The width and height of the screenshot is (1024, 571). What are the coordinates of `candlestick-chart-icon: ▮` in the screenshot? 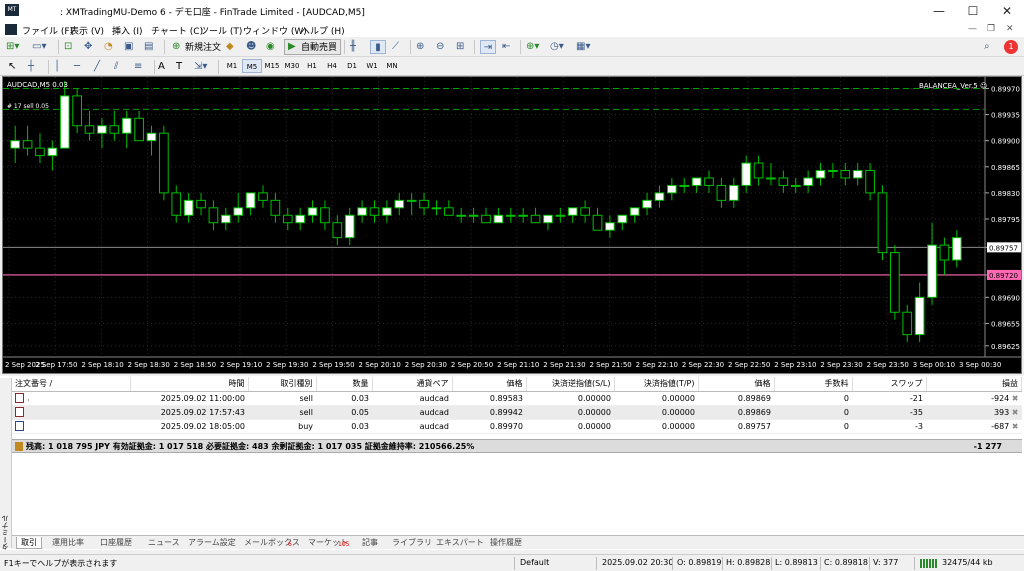 It's located at (378, 47).